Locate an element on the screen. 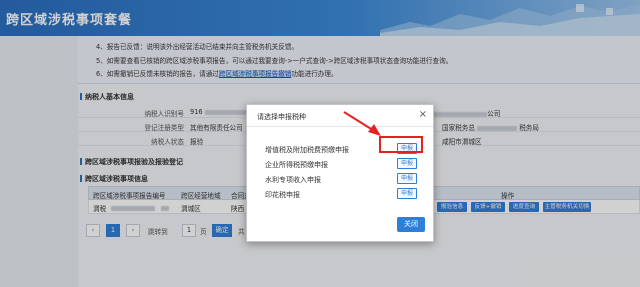  arrow-annotation is located at coordinates (362, 123).